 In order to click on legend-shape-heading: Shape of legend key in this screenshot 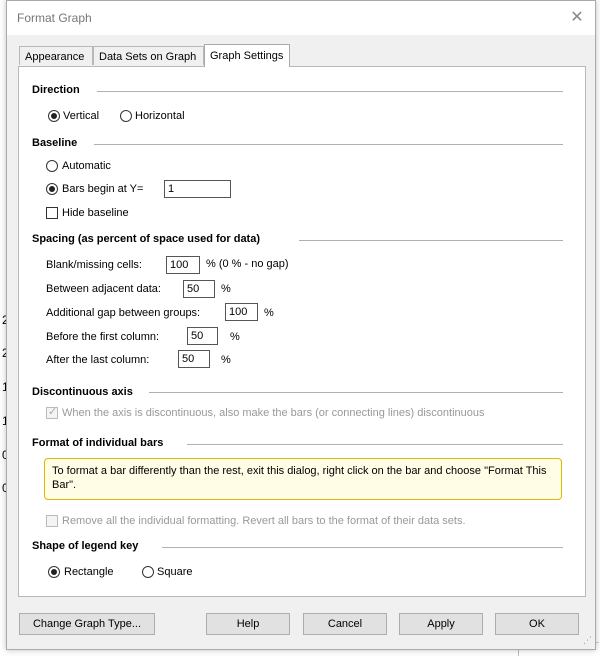, I will do `click(88, 546)`.